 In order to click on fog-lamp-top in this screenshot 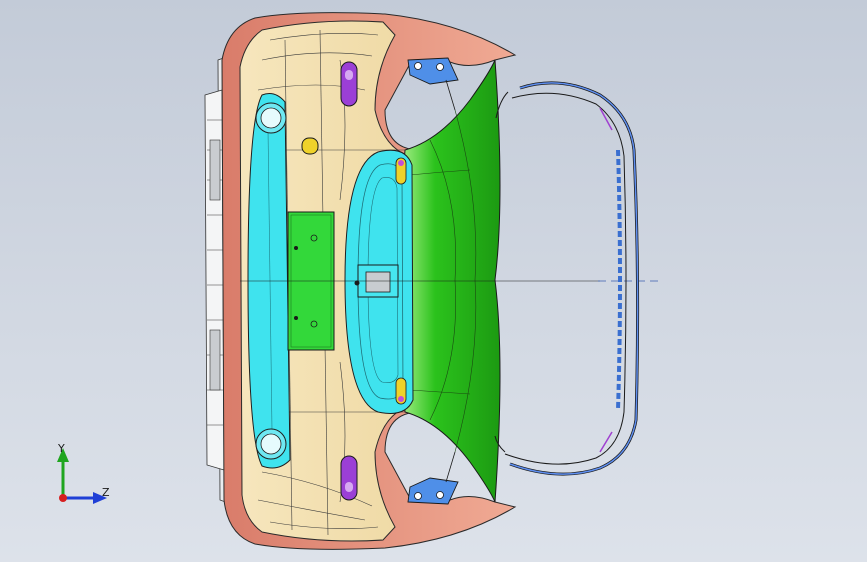, I will do `click(271, 118)`.